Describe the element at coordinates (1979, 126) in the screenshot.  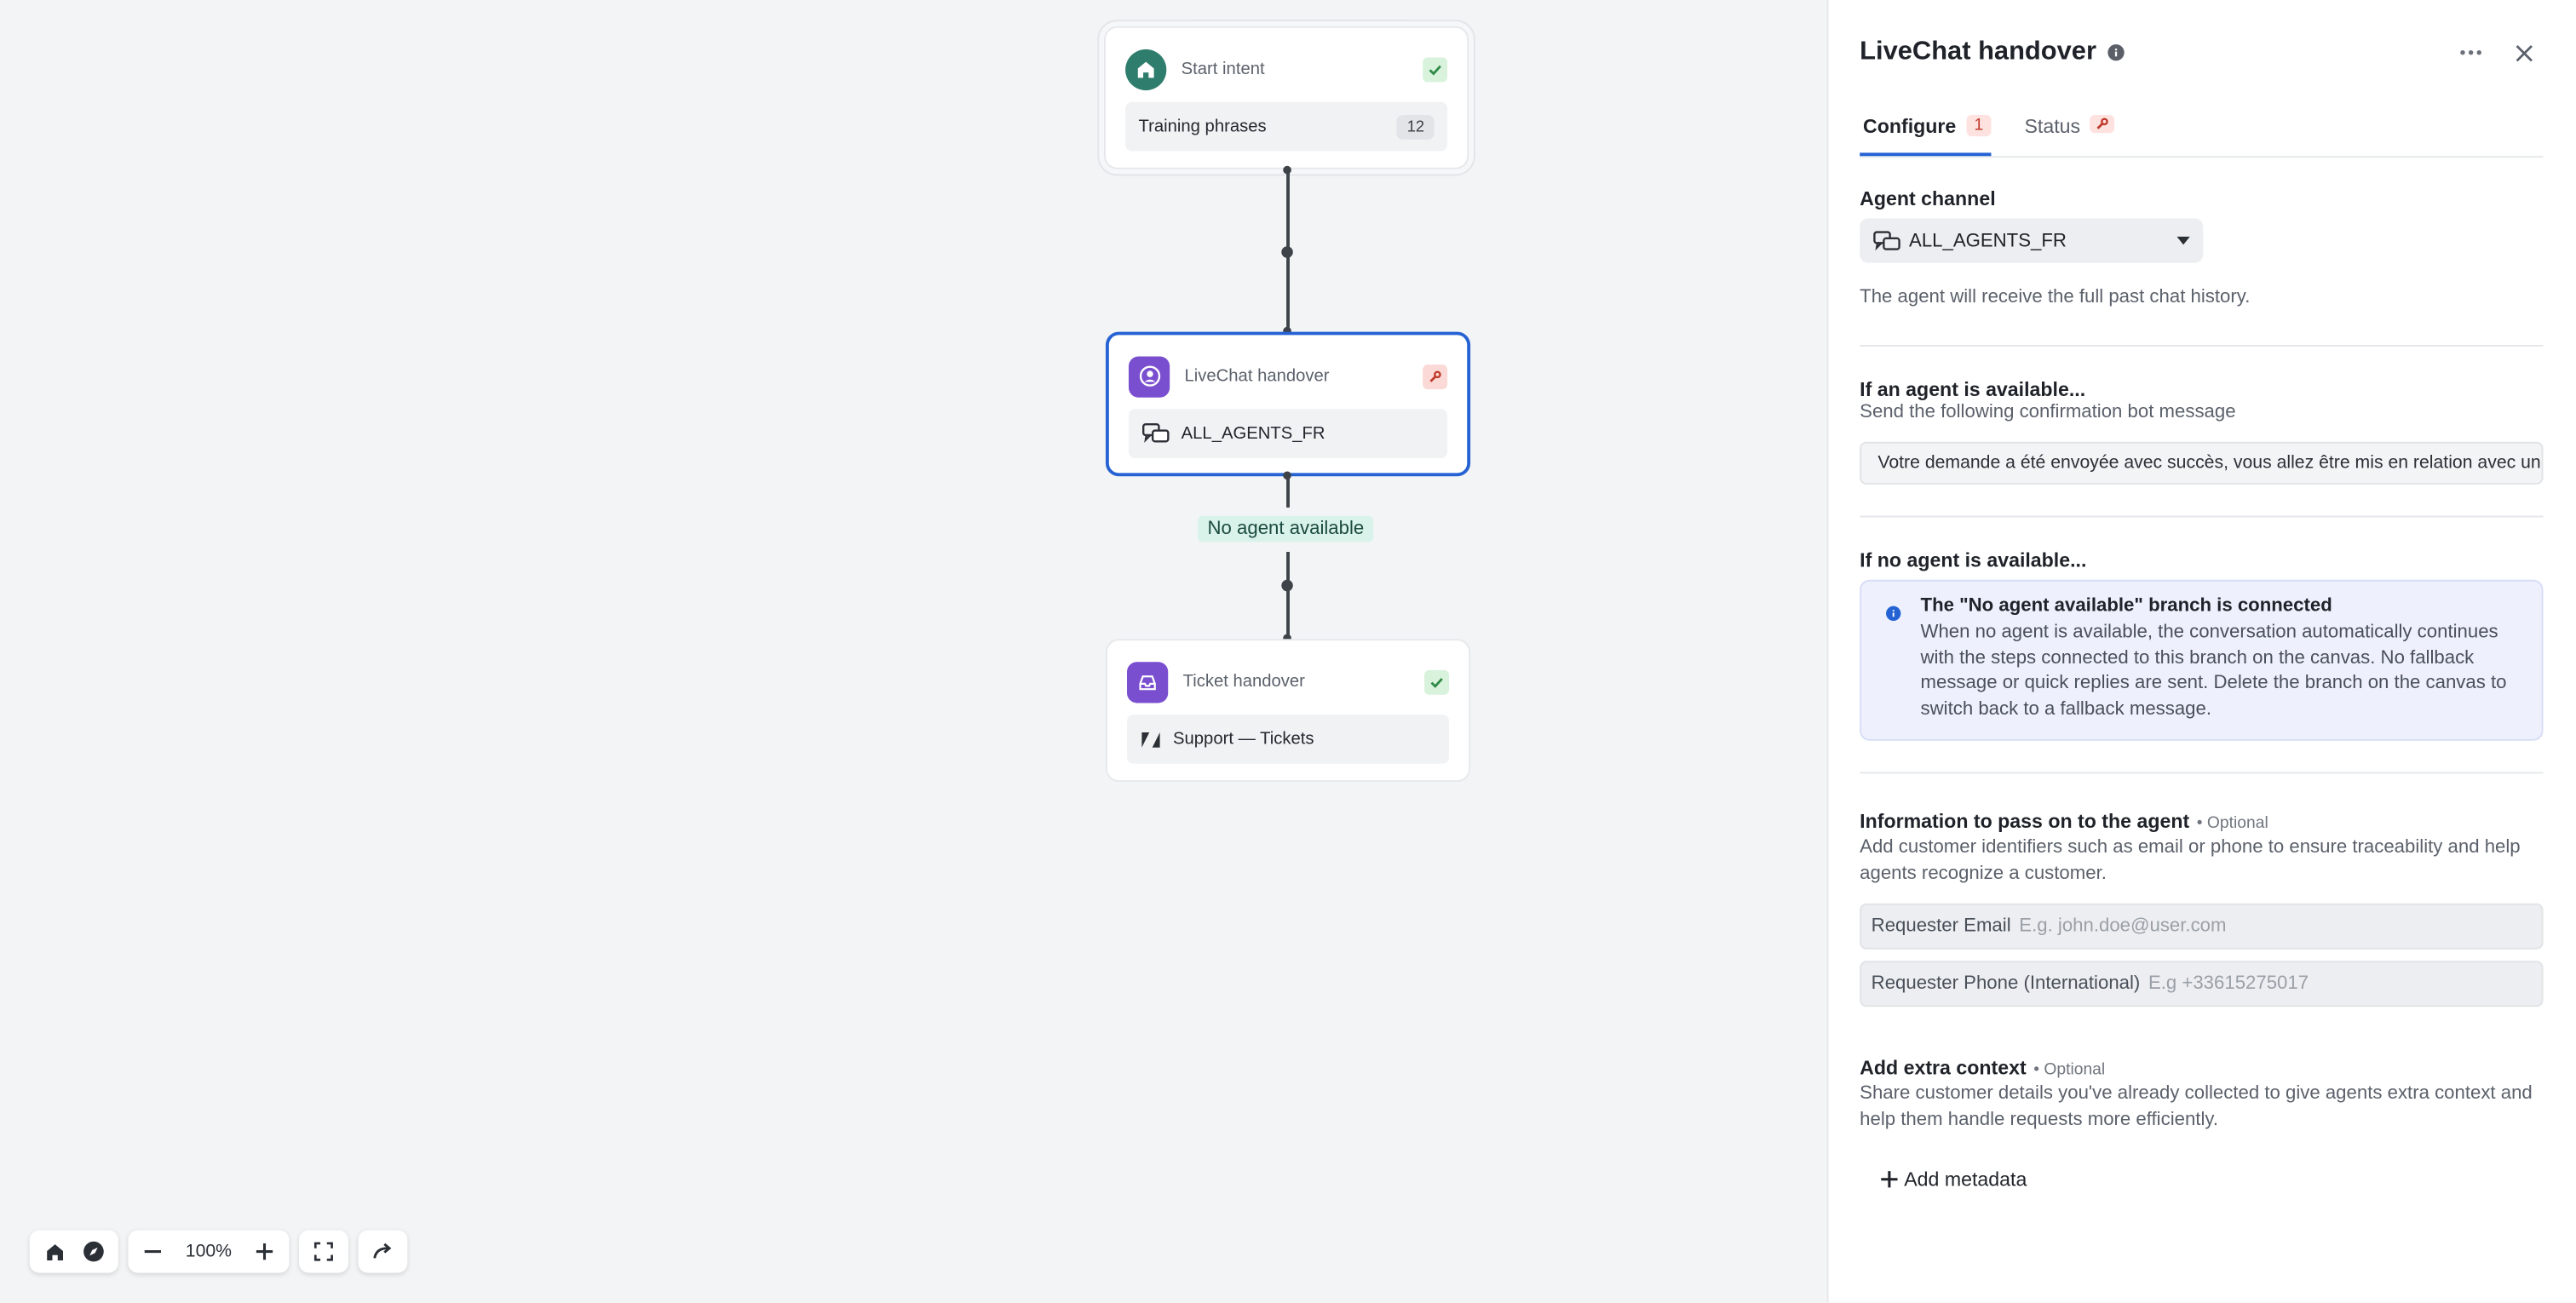
I see `issues-count-badge: 1` at that location.